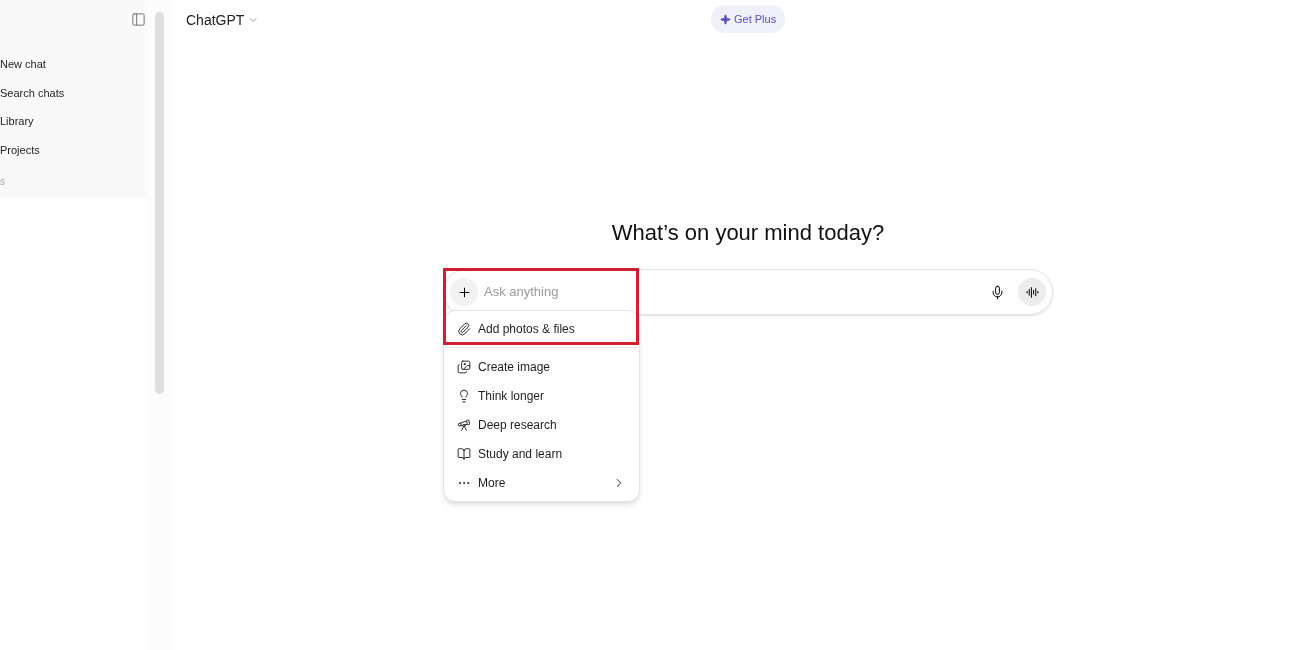 This screenshot has width=1290, height=650. I want to click on sidebar-item: Projects, so click(73, 150).